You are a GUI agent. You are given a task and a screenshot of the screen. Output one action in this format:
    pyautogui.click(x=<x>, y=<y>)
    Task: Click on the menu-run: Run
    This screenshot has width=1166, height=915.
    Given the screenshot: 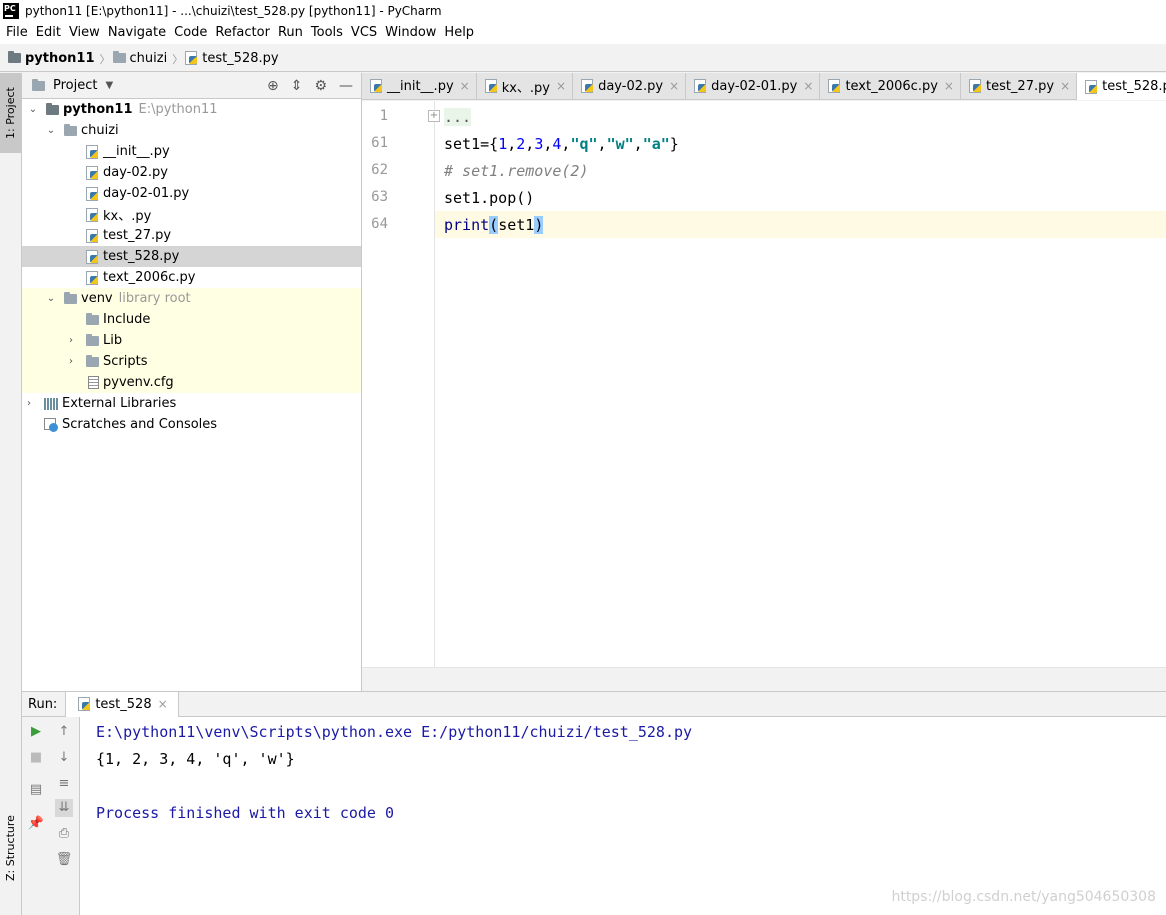 What is the action you would take?
    pyautogui.click(x=290, y=33)
    